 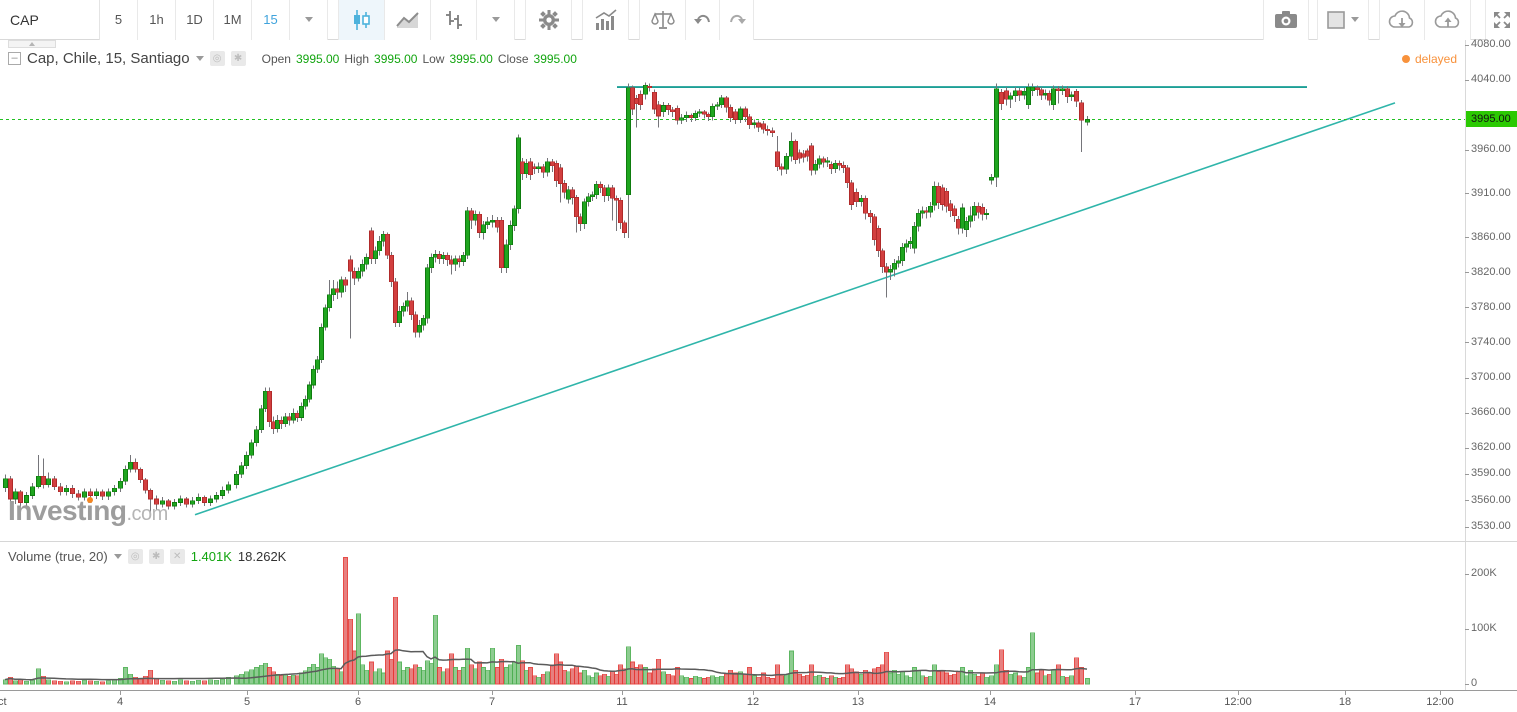 What do you see at coordinates (1435, 59) in the screenshot?
I see `delayed-label: delayed` at bounding box center [1435, 59].